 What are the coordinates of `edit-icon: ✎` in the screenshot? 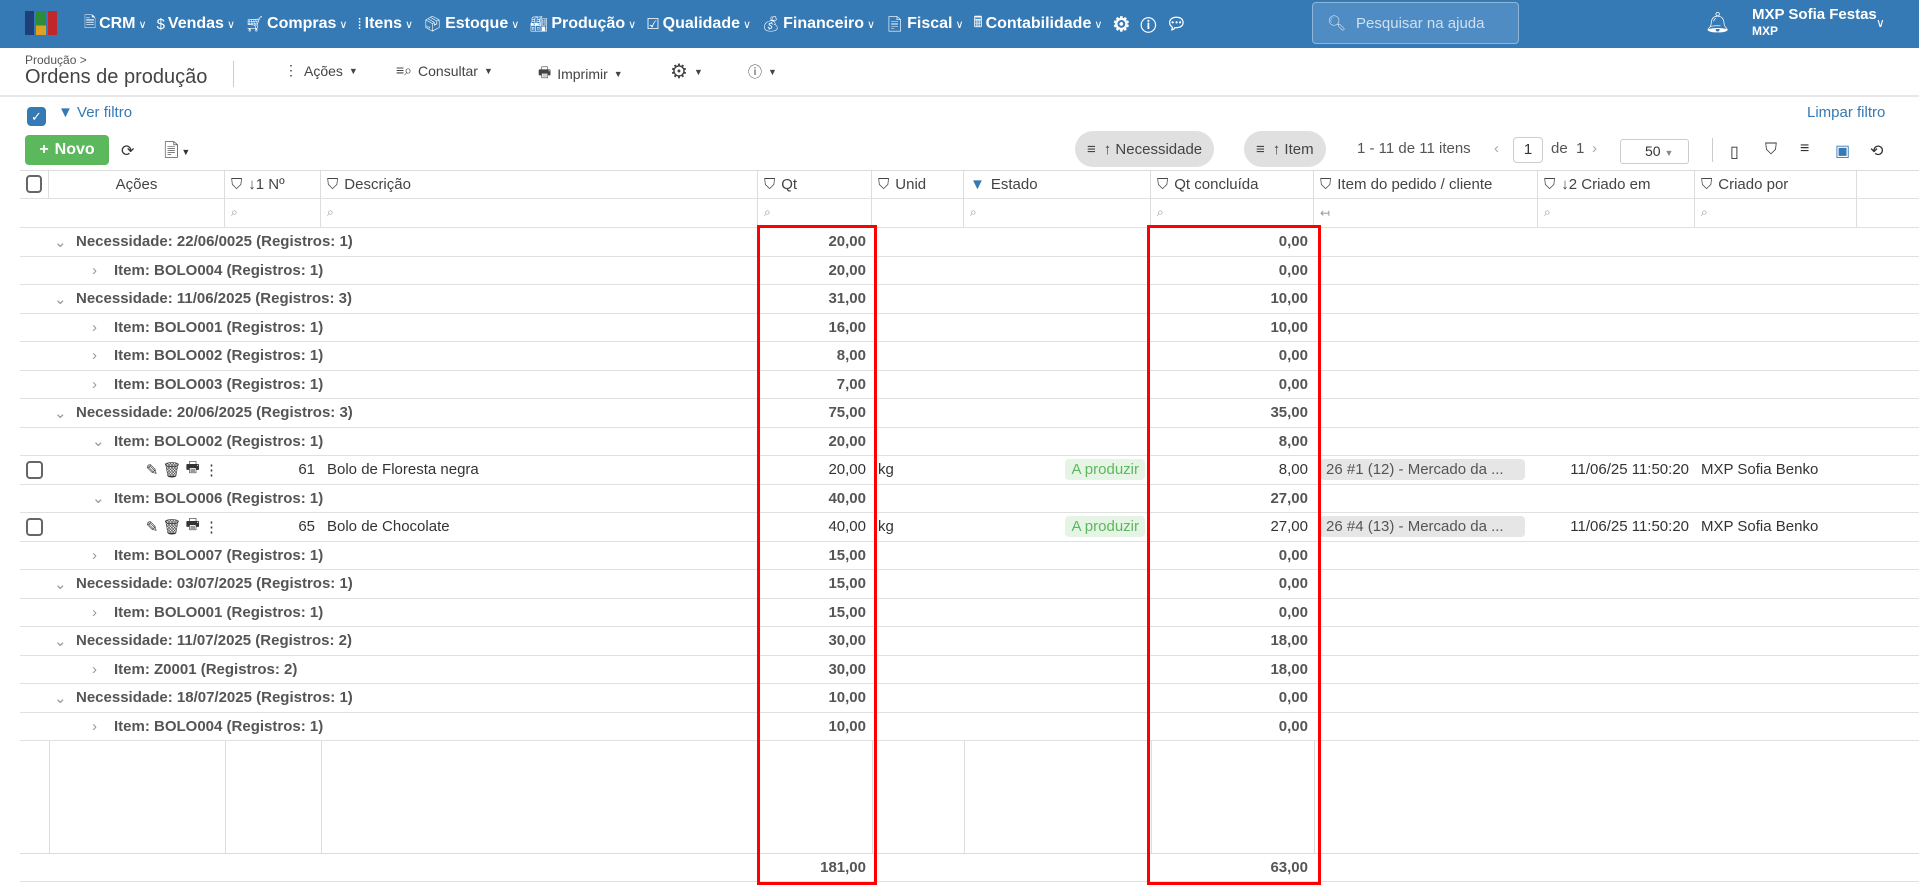 It's located at (152, 470).